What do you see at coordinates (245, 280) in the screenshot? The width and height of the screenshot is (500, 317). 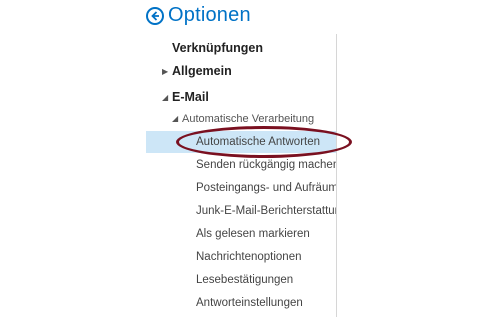 I see `nav-item-label: Lesebestätigungen` at bounding box center [245, 280].